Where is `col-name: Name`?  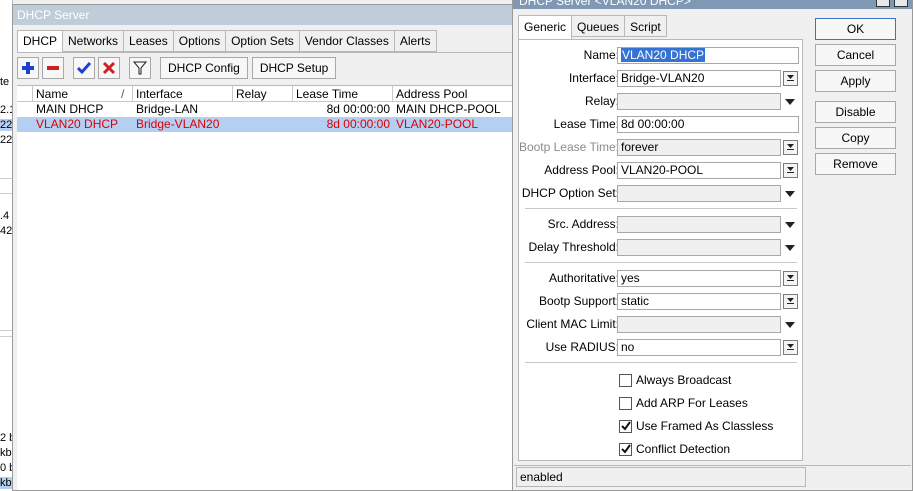 col-name: Name is located at coordinates (83, 94).